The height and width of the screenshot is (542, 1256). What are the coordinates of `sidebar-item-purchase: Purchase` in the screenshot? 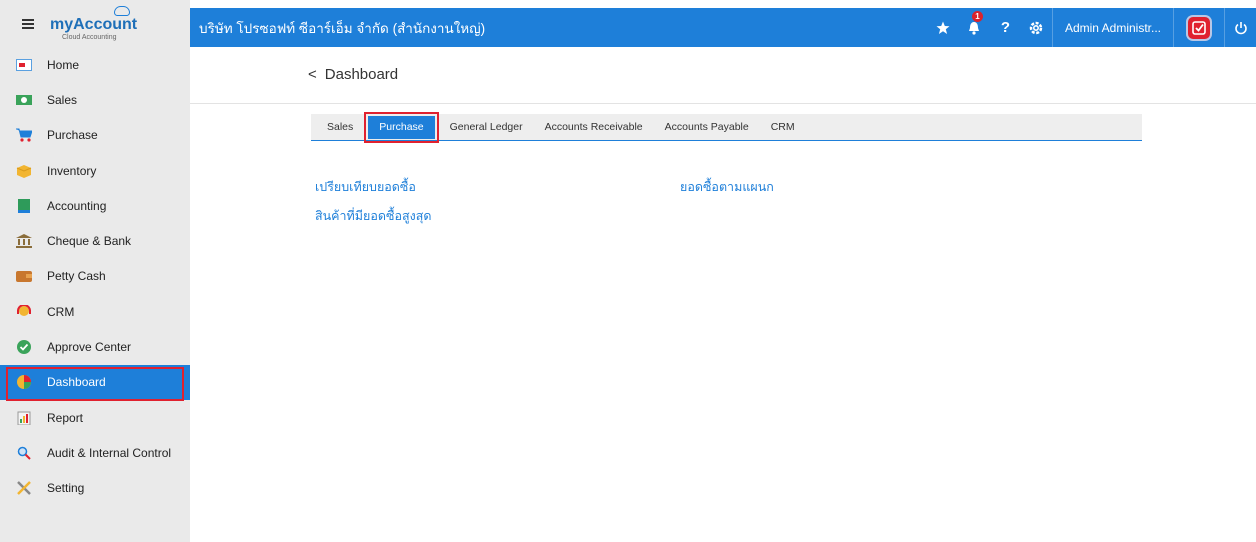 It's located at (95, 135).